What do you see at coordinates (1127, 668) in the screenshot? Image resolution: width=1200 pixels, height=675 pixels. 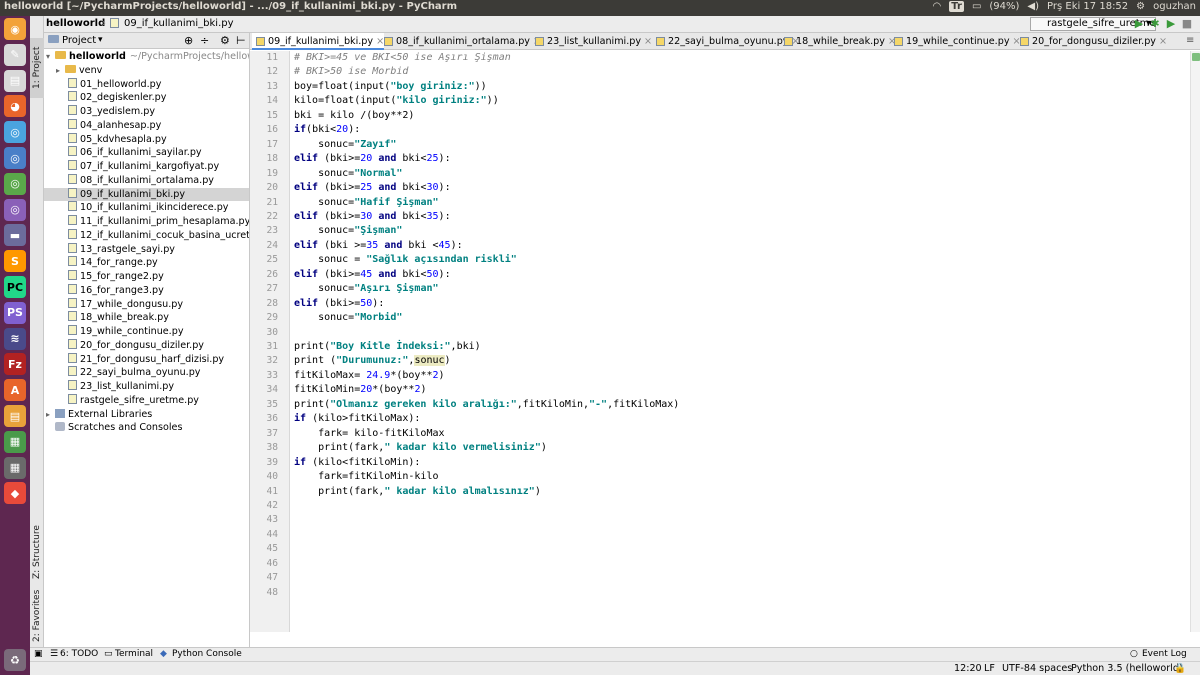 I see `python-interpreter: Python 3.5 (helloworld)` at bounding box center [1127, 668].